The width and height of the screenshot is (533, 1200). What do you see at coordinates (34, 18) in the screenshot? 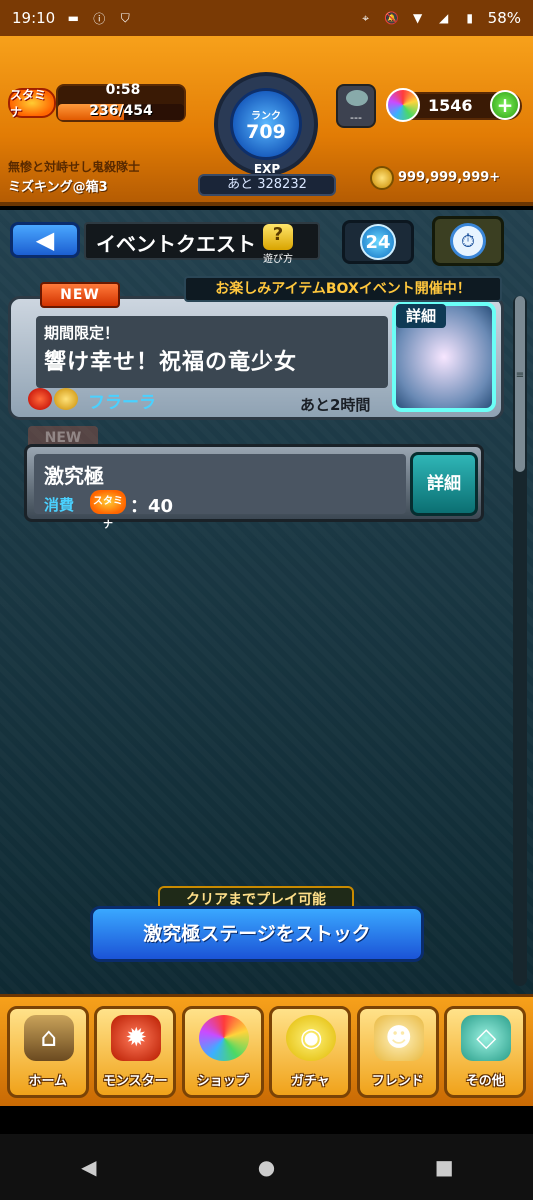
I see `clock-time: 19:10` at bounding box center [34, 18].